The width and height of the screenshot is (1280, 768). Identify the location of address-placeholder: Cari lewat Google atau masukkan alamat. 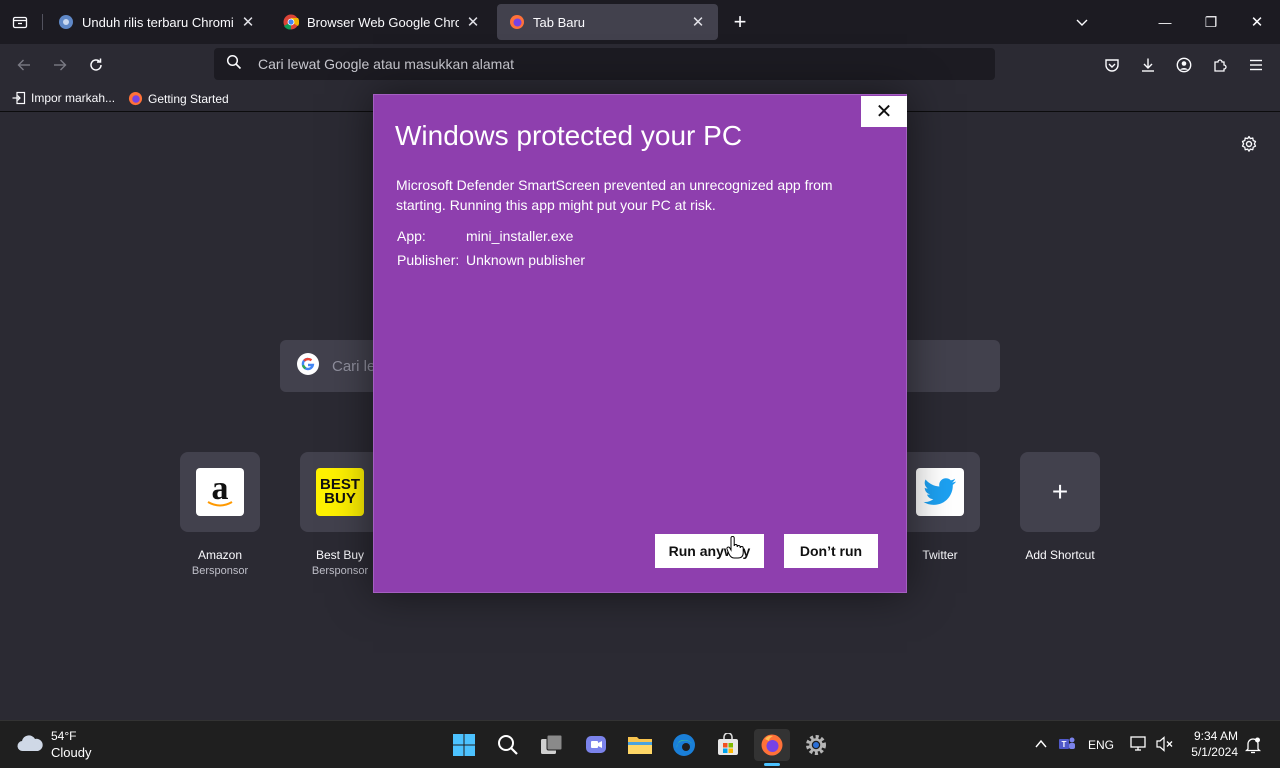
(386, 64).